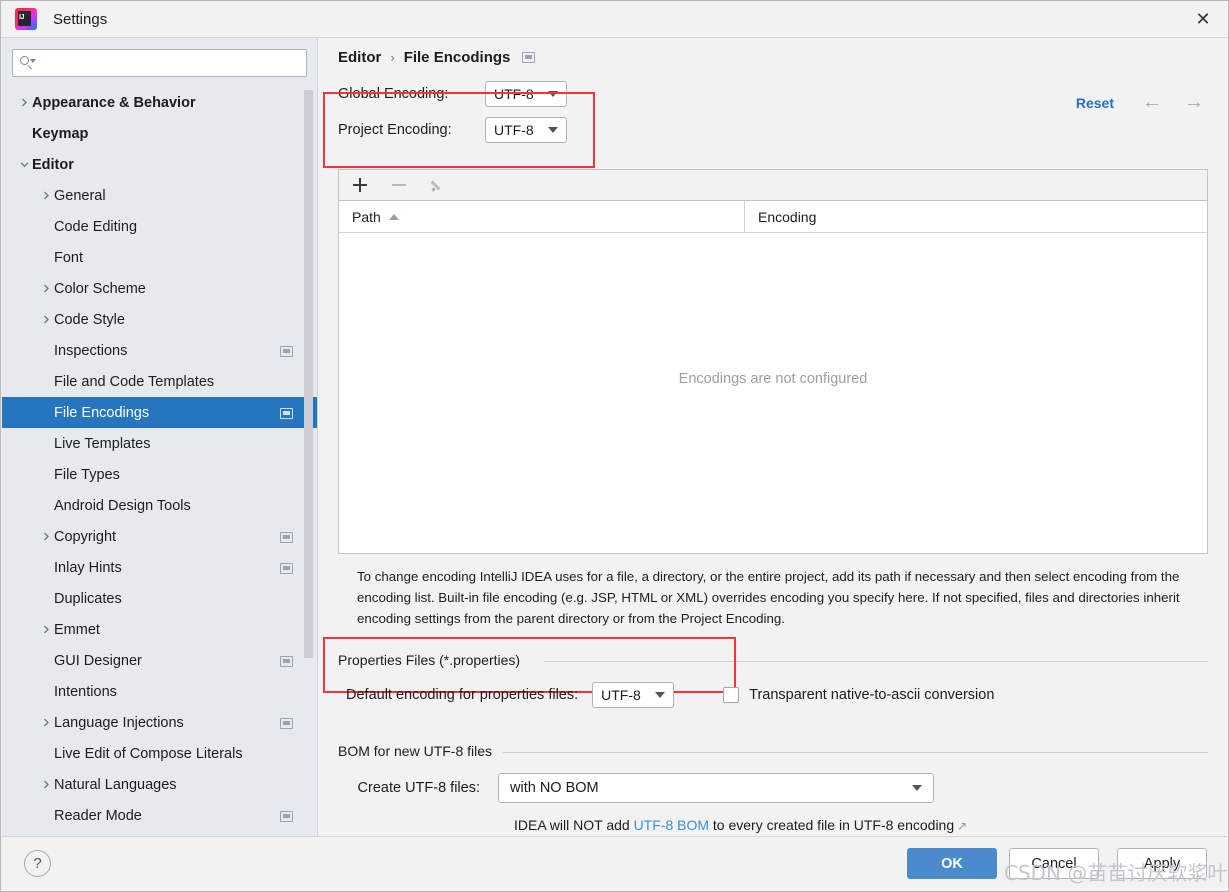 This screenshot has height=892, width=1229. I want to click on breadcrumb-parent: Editor, so click(359, 57).